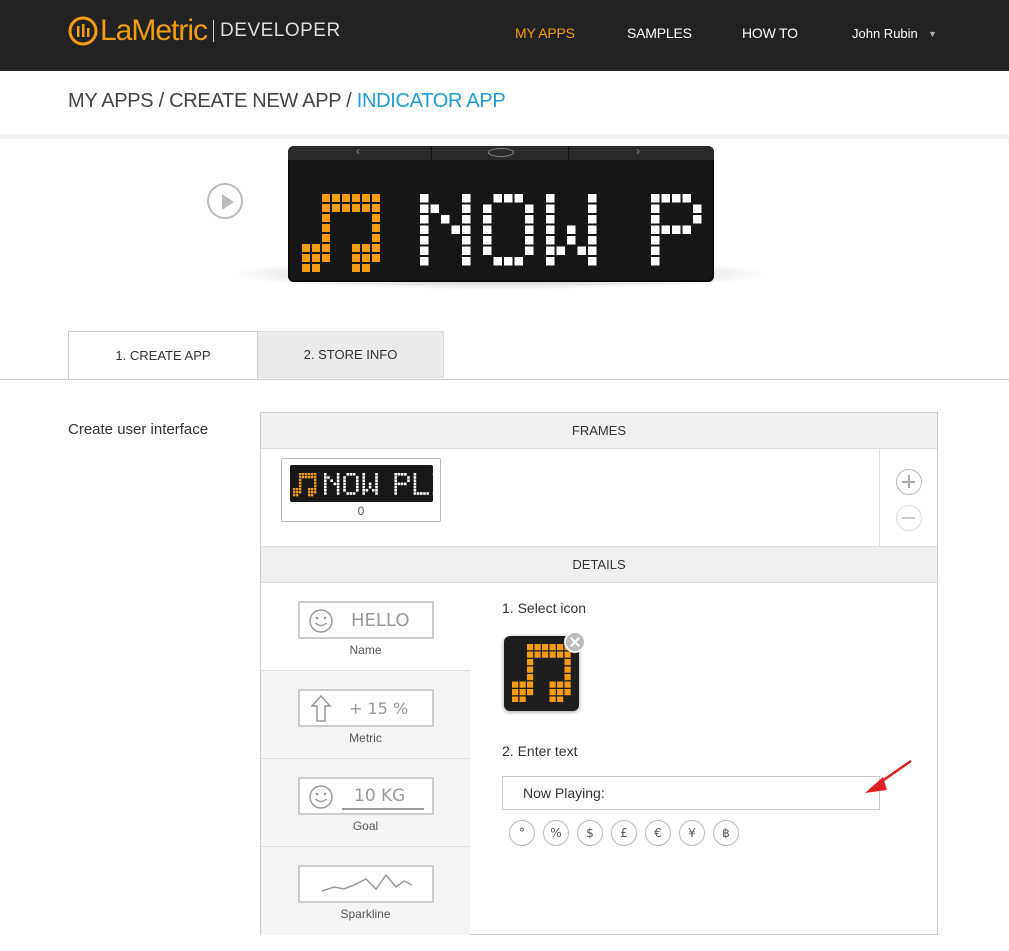 The height and width of the screenshot is (951, 1009). Describe the element at coordinates (361, 511) in the screenshot. I see `frame-index: 0` at that location.